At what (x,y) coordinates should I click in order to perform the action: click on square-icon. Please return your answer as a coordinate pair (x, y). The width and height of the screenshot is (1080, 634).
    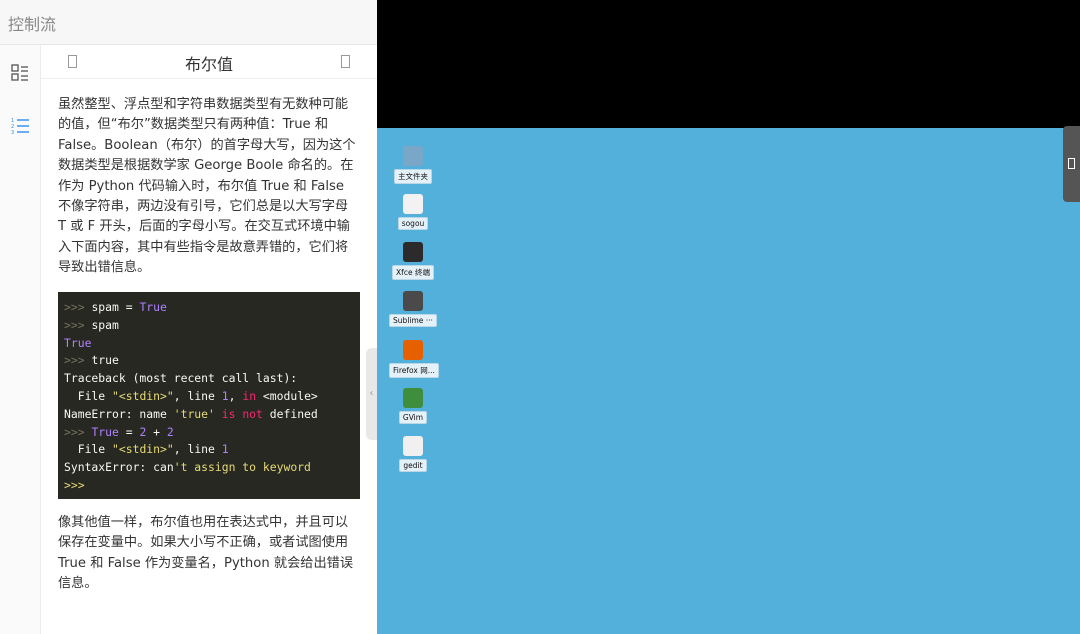
    Looking at the image, I should click on (1071, 163).